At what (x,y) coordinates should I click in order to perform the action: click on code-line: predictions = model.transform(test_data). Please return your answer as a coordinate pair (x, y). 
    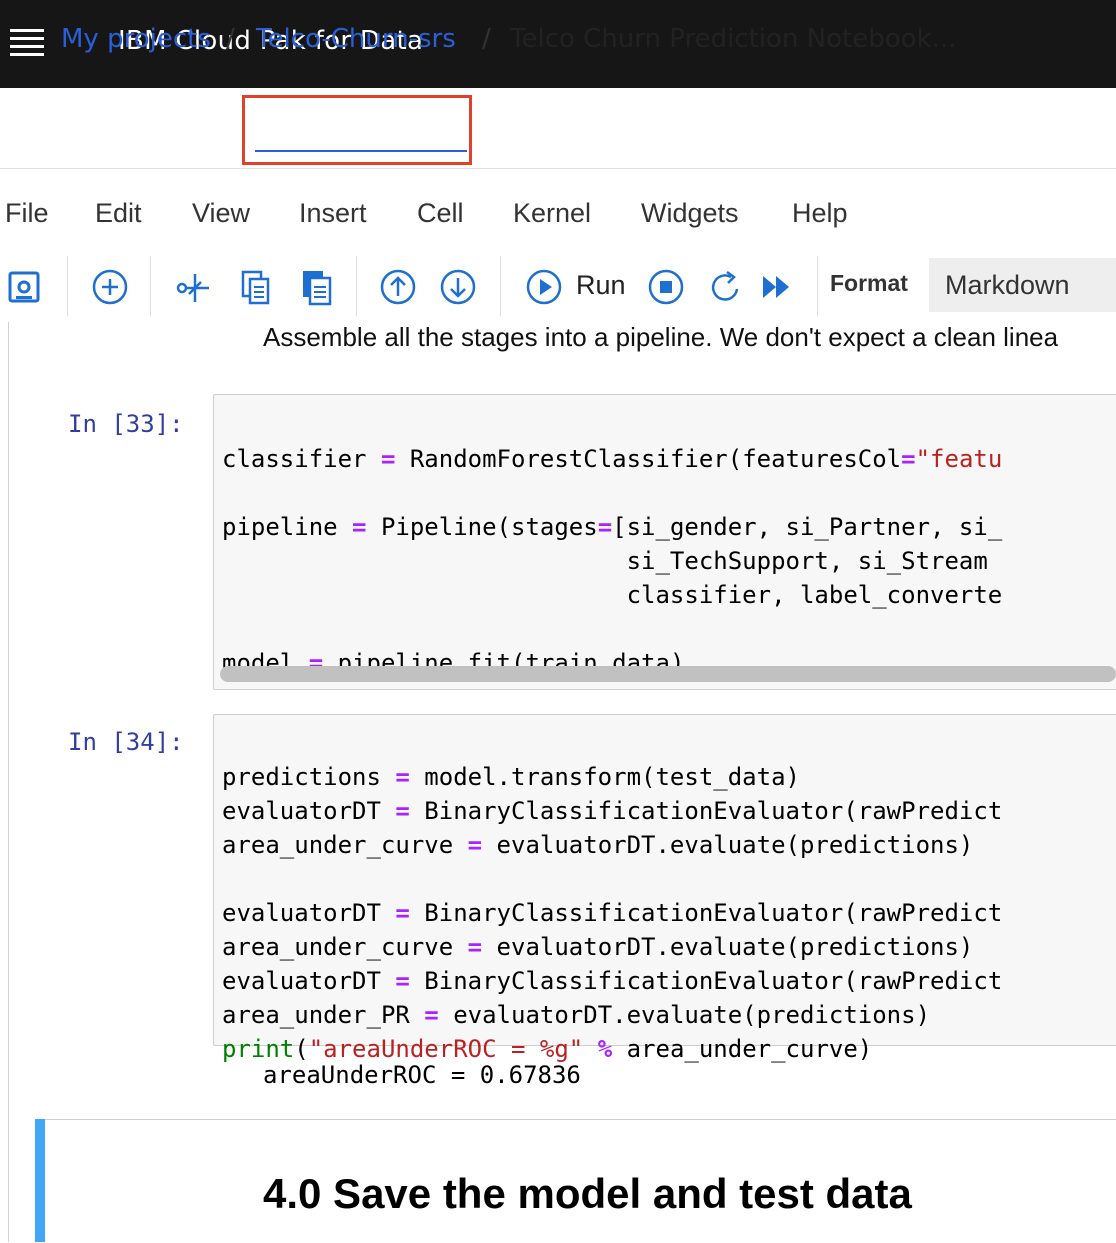
    Looking at the image, I should click on (511, 777).